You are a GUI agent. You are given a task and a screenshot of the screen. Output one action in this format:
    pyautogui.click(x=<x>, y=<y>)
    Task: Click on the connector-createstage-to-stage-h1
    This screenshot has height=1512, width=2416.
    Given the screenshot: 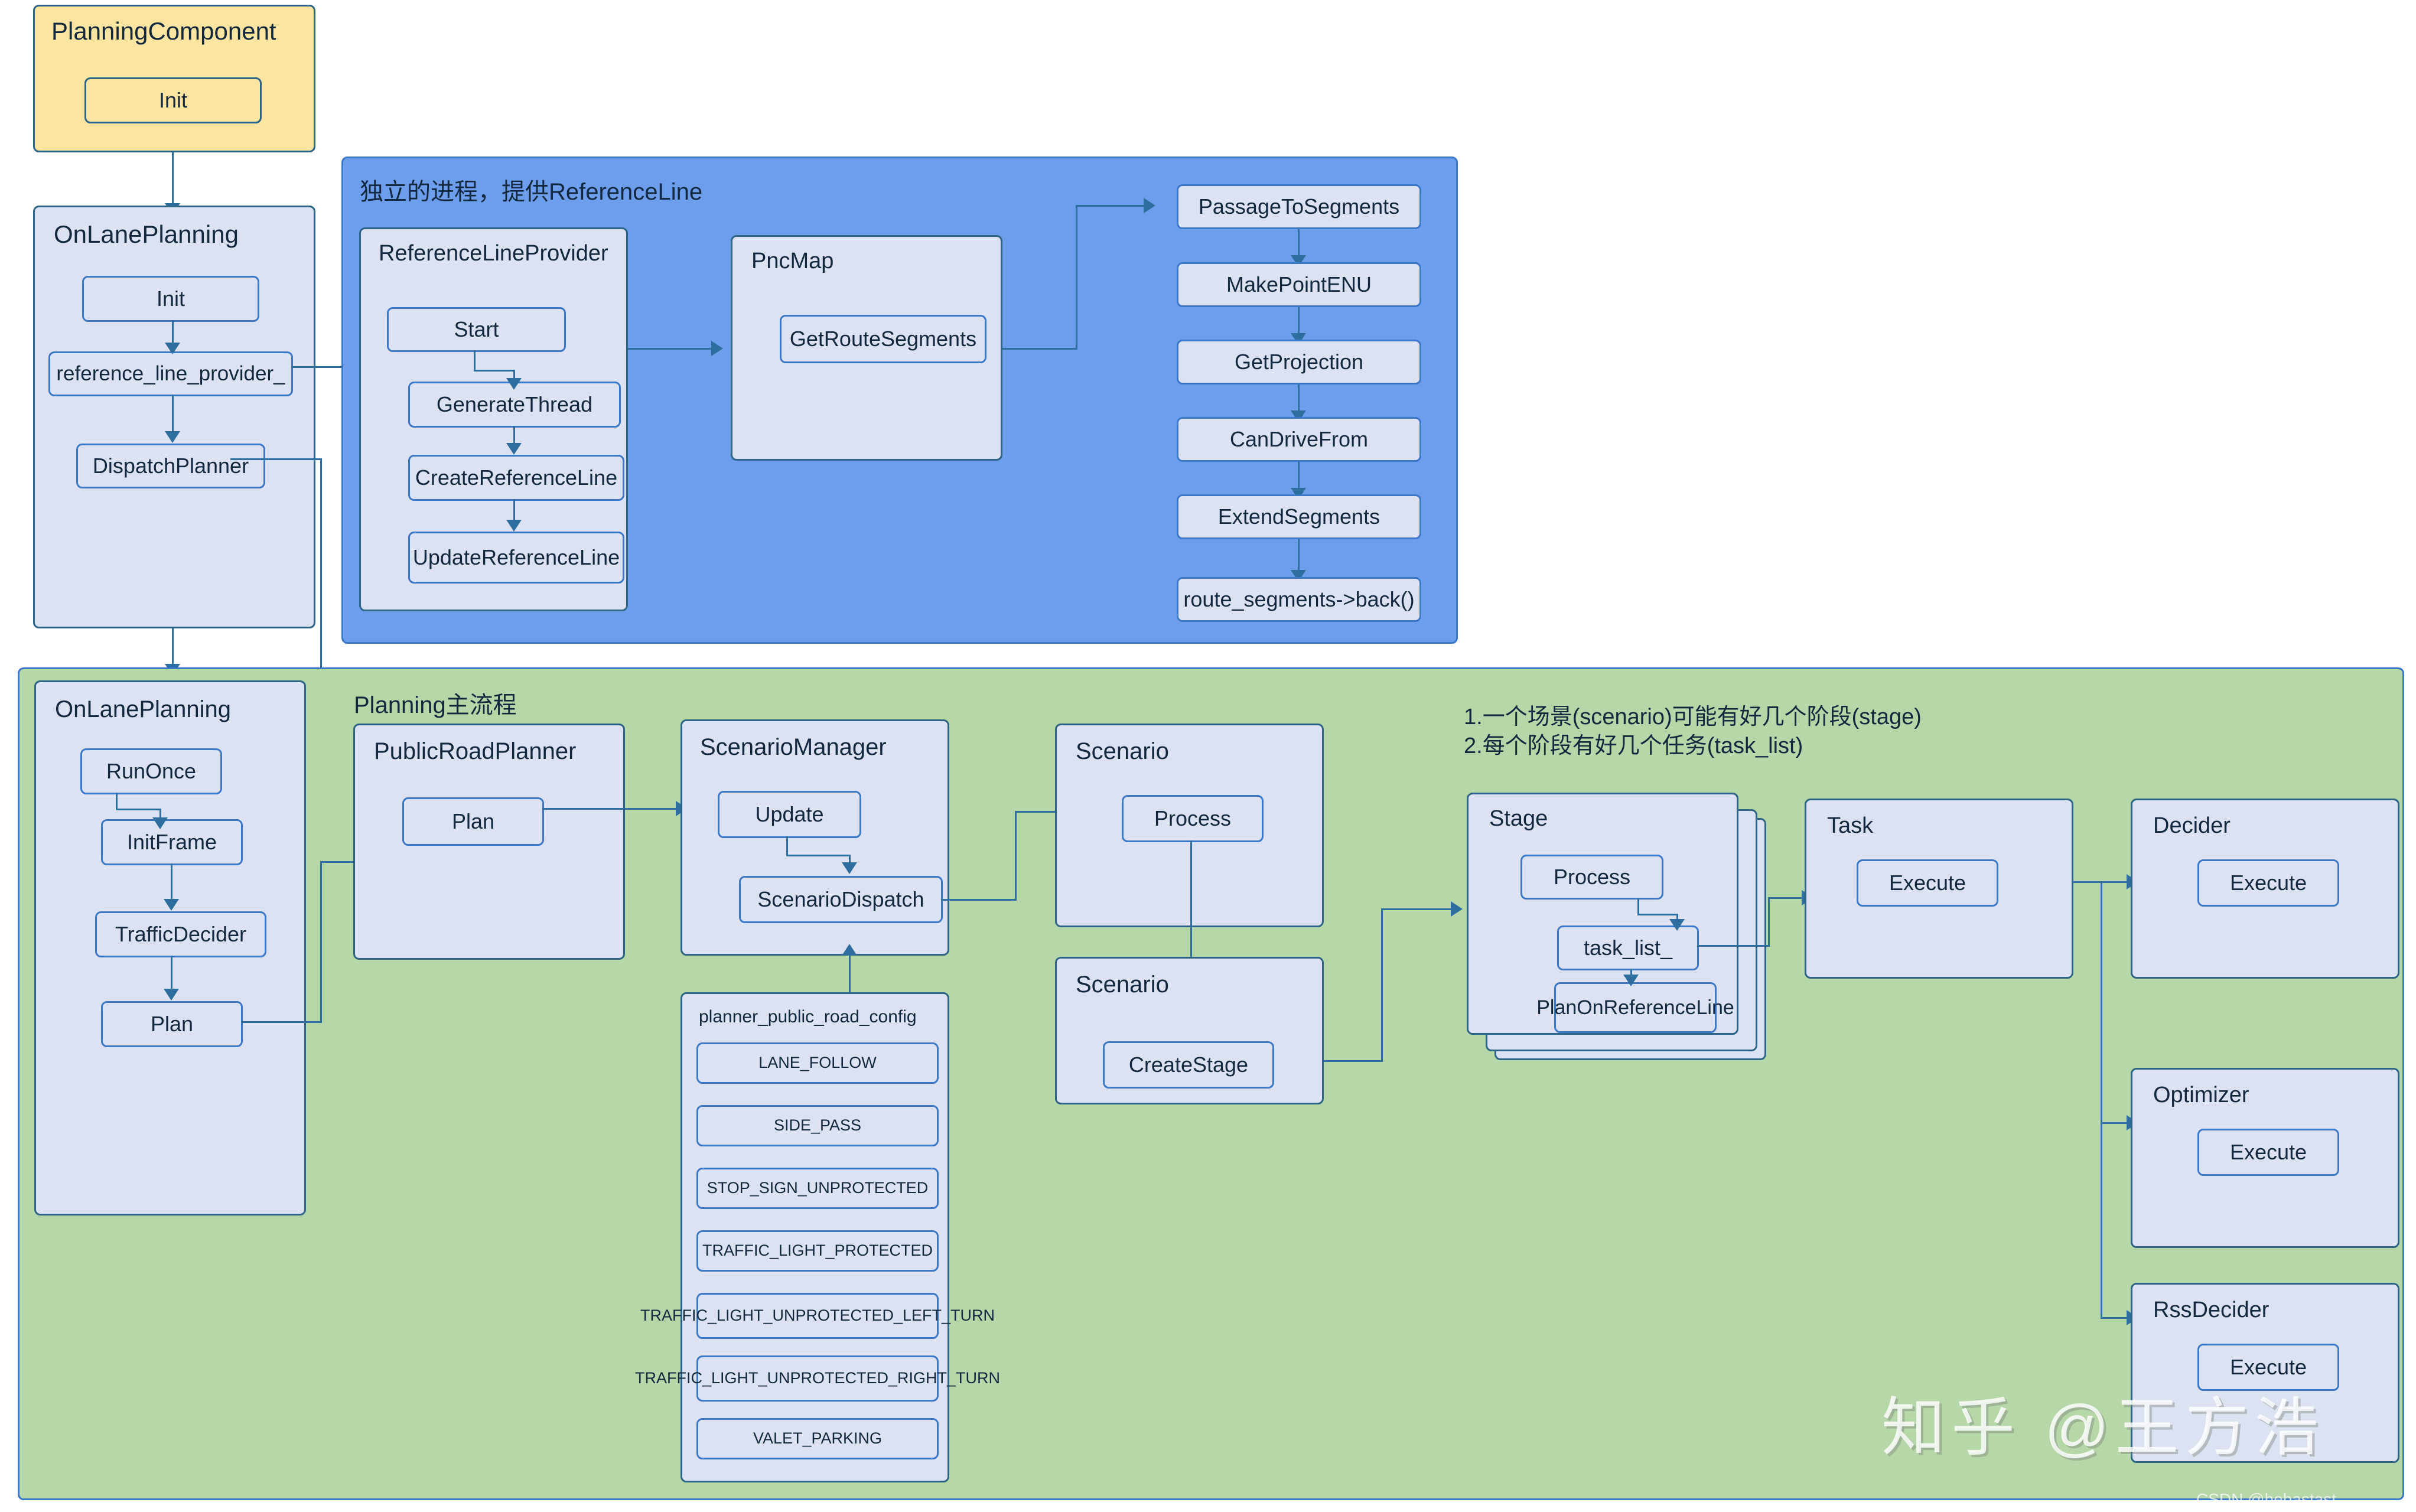 What is the action you would take?
    pyautogui.click(x=1354, y=1061)
    